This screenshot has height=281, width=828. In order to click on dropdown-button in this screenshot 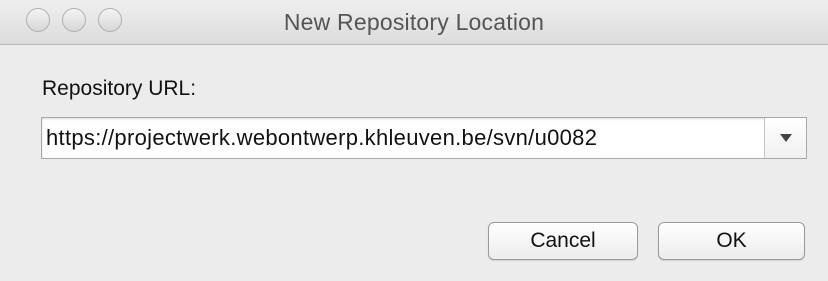, I will do `click(785, 138)`.